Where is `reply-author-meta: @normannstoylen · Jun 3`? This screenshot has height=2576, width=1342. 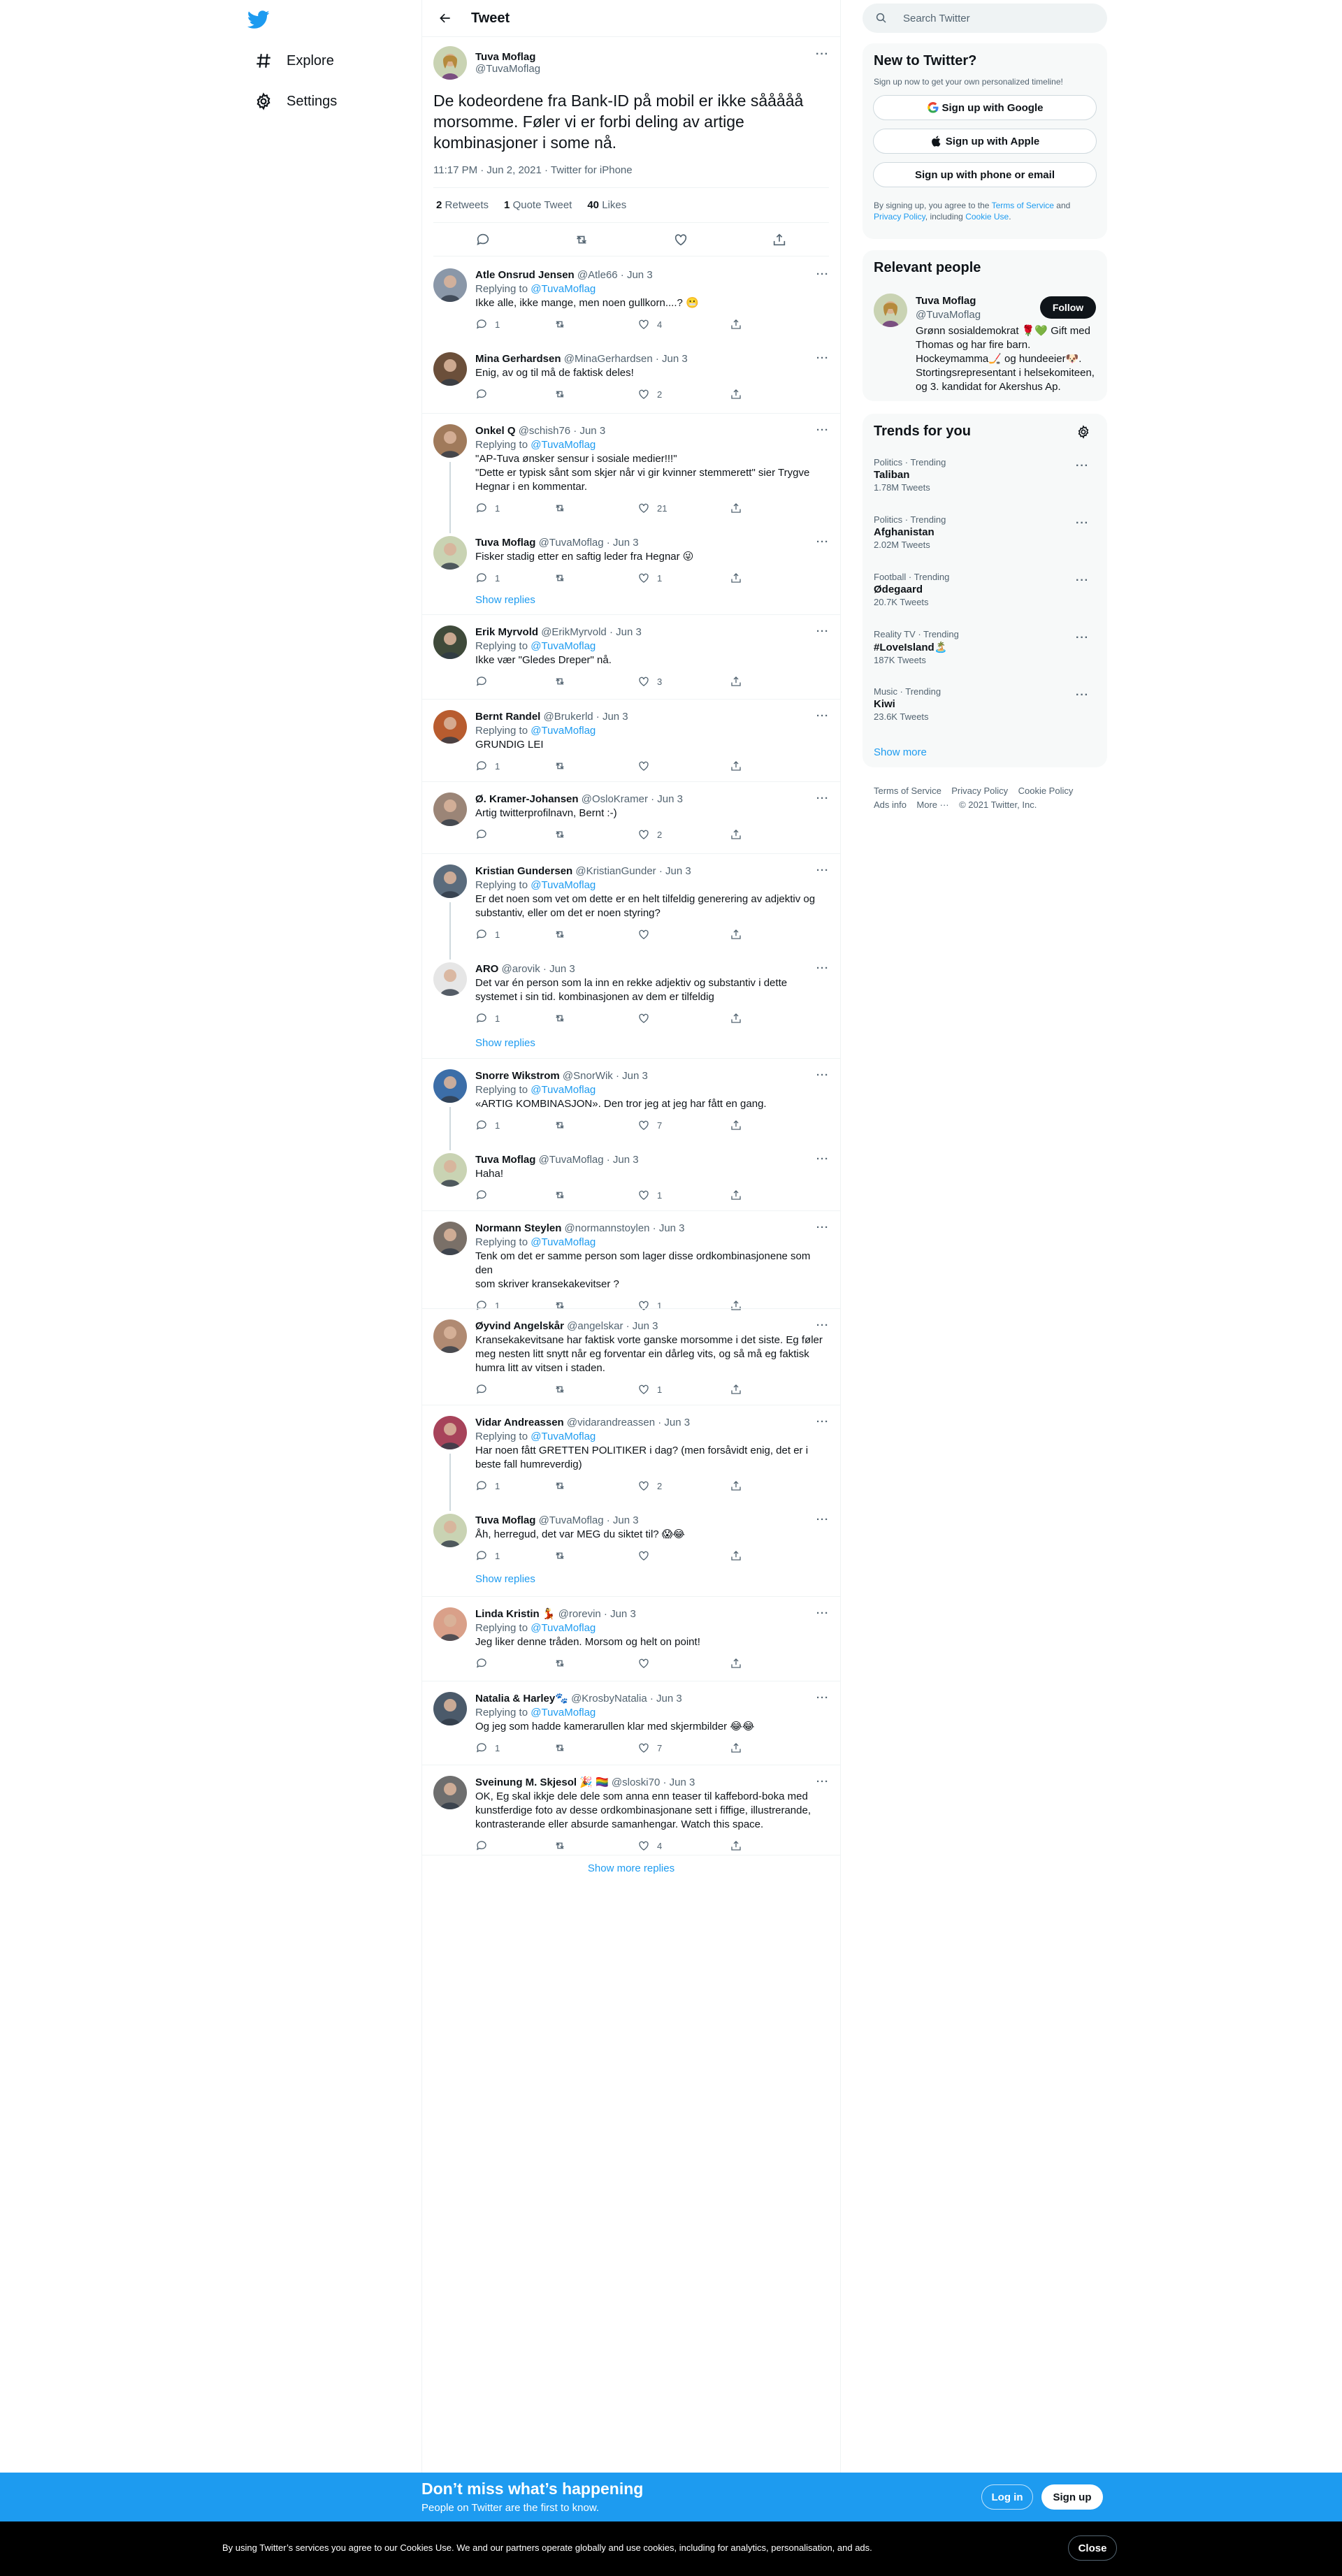 reply-author-meta: @normannstoylen · Jun 3 is located at coordinates (625, 1228).